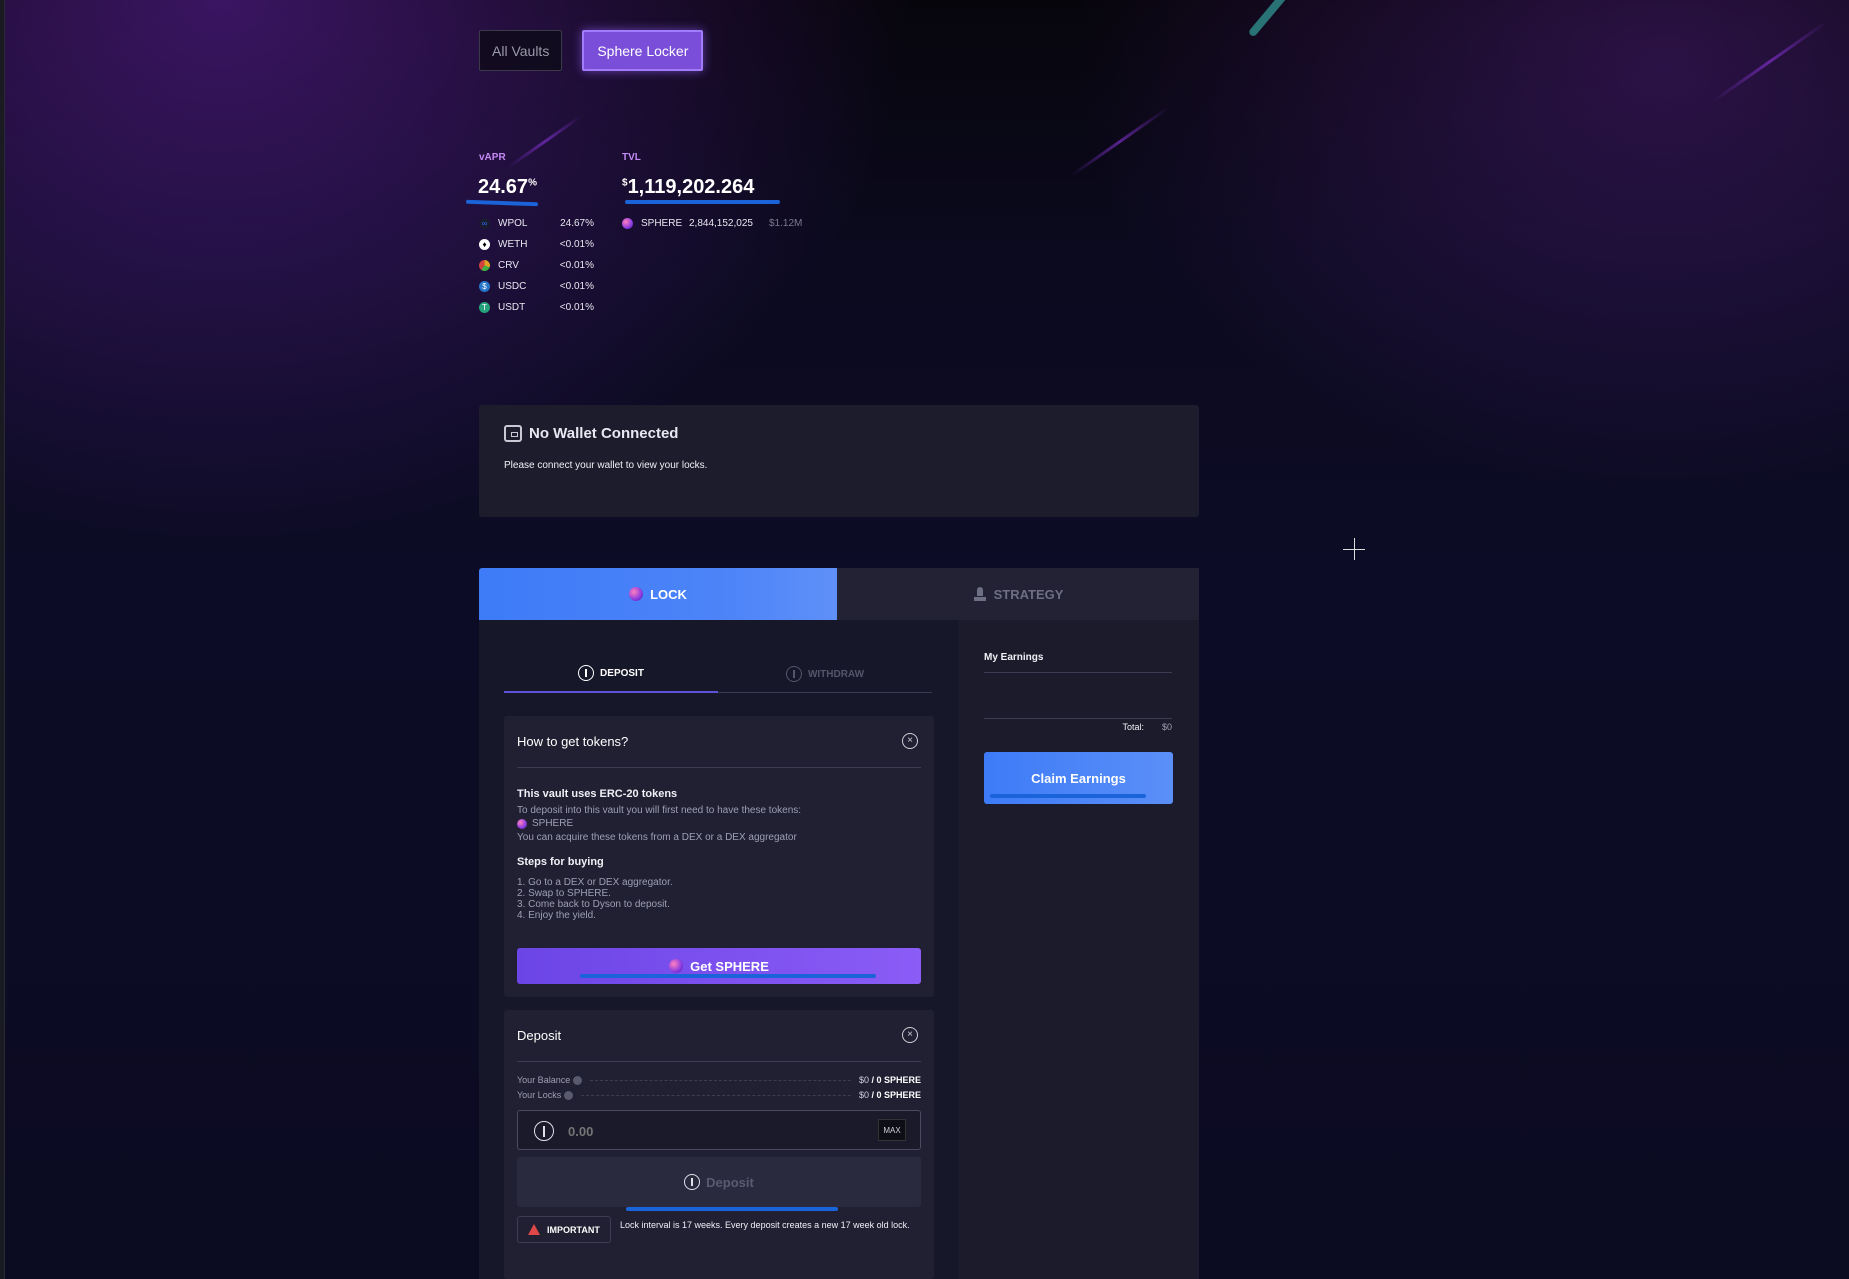 This screenshot has width=1849, height=1279. Describe the element at coordinates (595, 882) in the screenshot. I see `step-1: 1. Go to a DEX or DEX aggregator.` at that location.